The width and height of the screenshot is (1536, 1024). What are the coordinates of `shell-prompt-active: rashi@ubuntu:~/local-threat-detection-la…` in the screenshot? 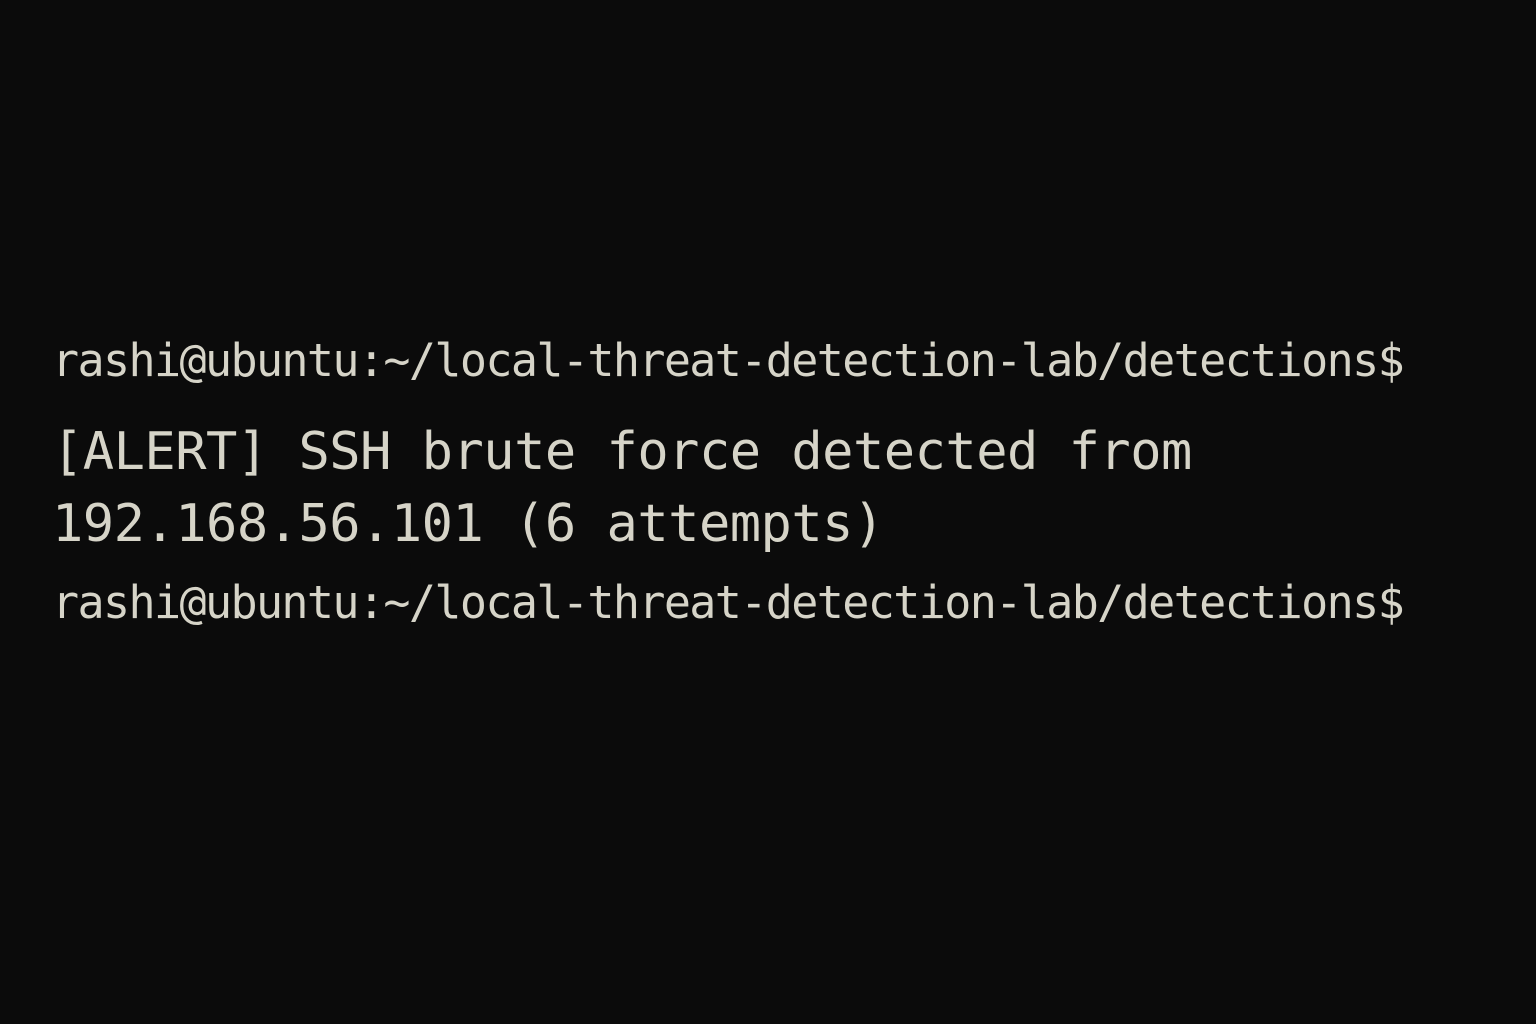 It's located at (774, 609).